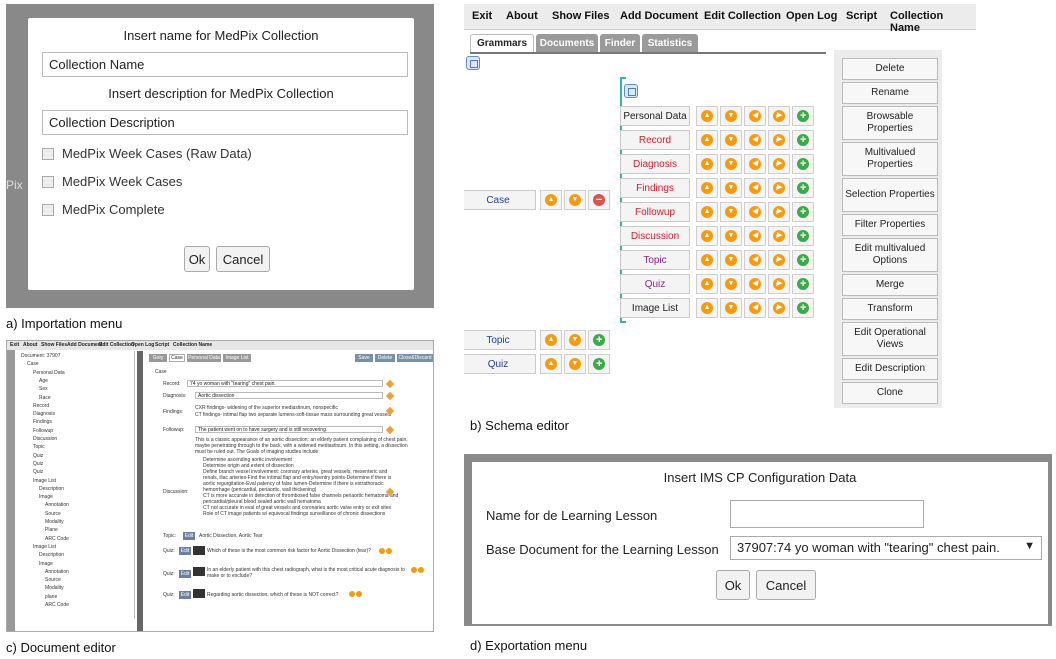 This screenshot has width=1056, height=659. Describe the element at coordinates (43, 389) in the screenshot. I see `tree-item: Sex` at that location.